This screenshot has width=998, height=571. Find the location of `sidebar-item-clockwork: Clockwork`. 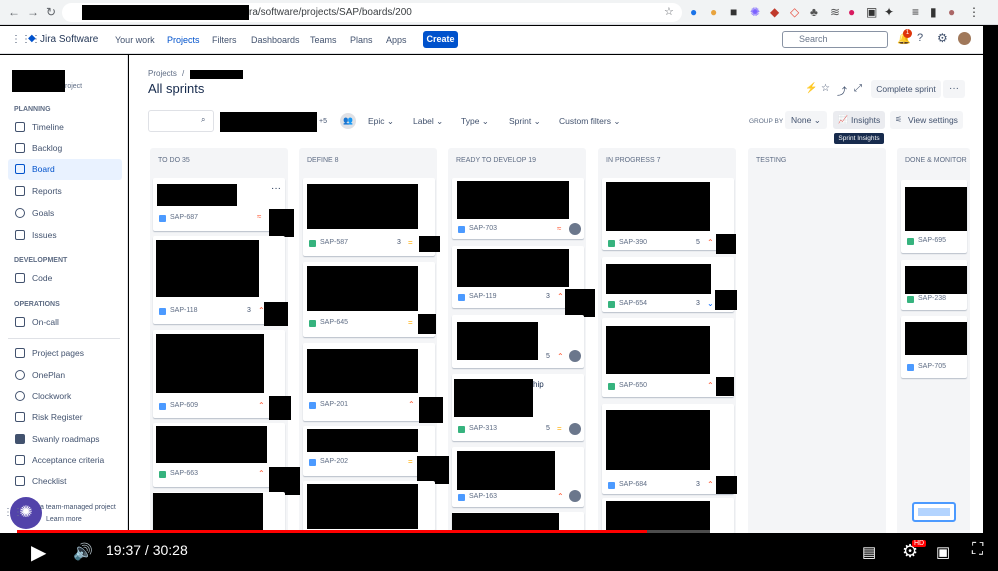

sidebar-item-clockwork: Clockwork is located at coordinates (65, 396).